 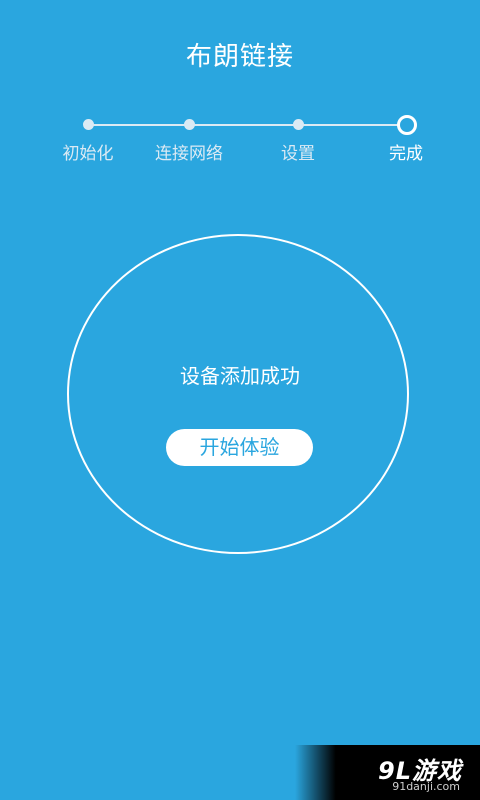 I want to click on watermark-url: 91danji.com, so click(x=426, y=786).